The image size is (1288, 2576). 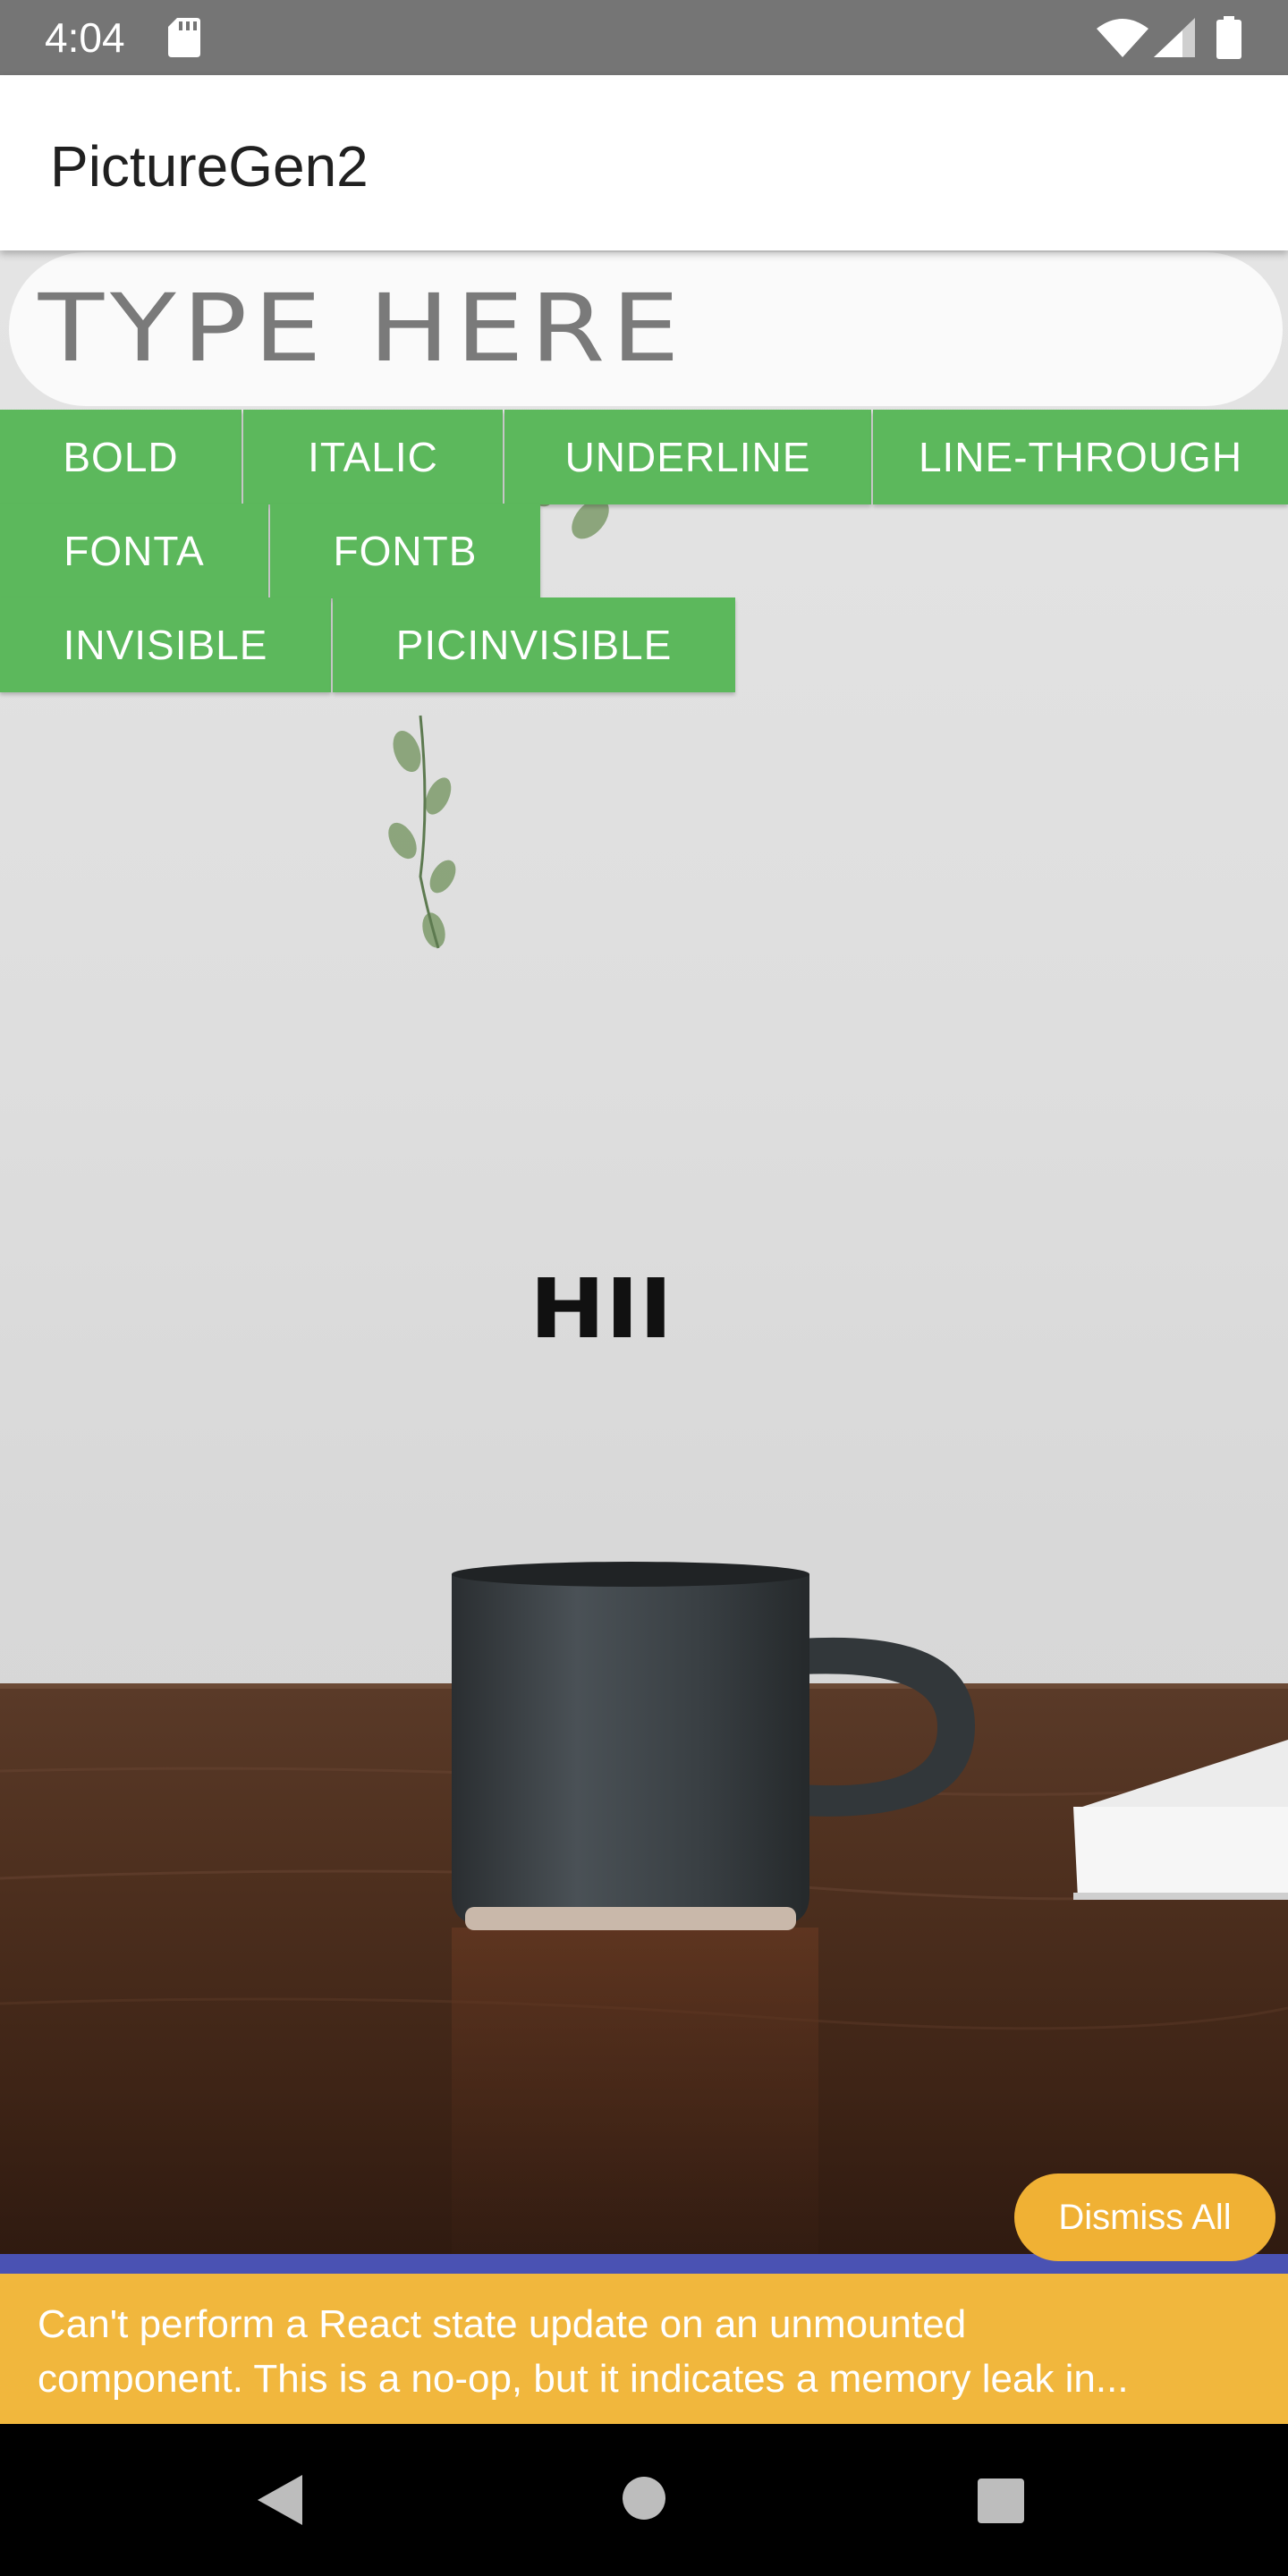 I want to click on picinvisible-button: PICINVISIBLE, so click(x=534, y=644).